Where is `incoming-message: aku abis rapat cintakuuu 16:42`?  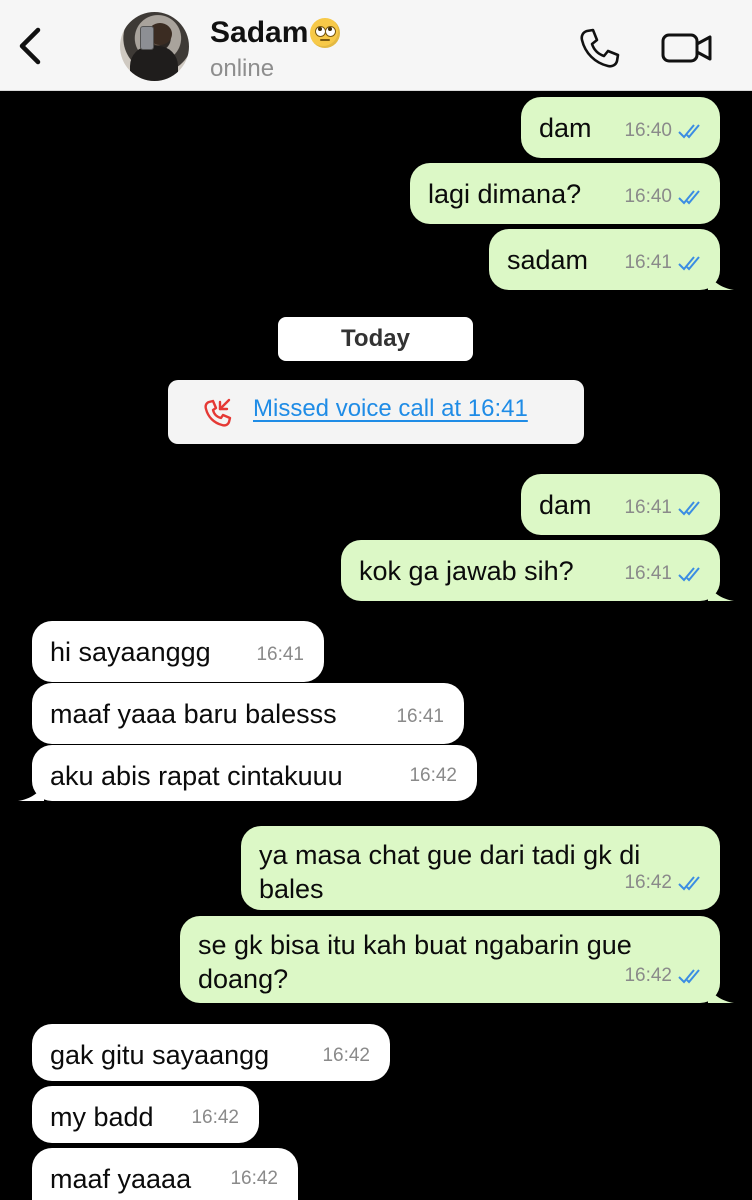
incoming-message: aku abis rapat cintakuuu 16:42 is located at coordinates (247, 773).